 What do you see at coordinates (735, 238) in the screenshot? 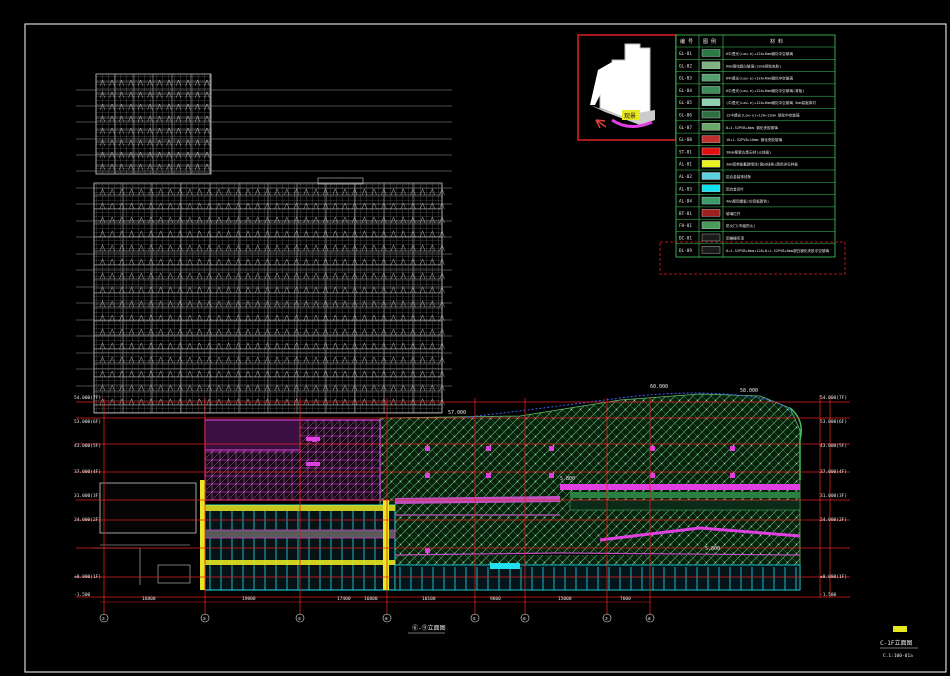
I see `legend-desc: 铝格栅吊顶` at bounding box center [735, 238].